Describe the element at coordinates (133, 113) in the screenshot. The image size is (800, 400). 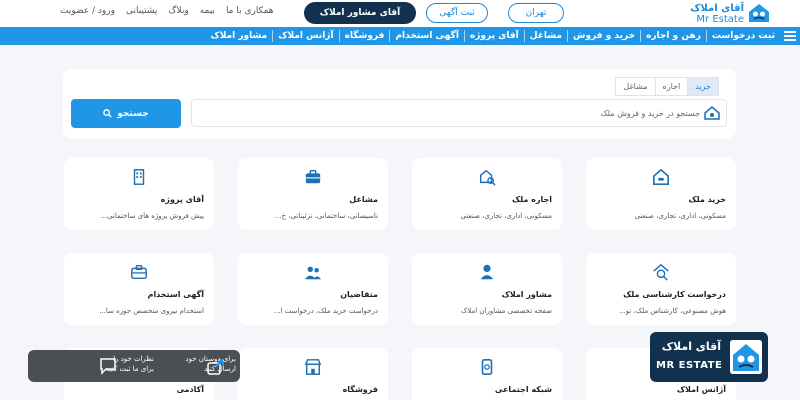
I see `search-button-label: جستجو` at that location.